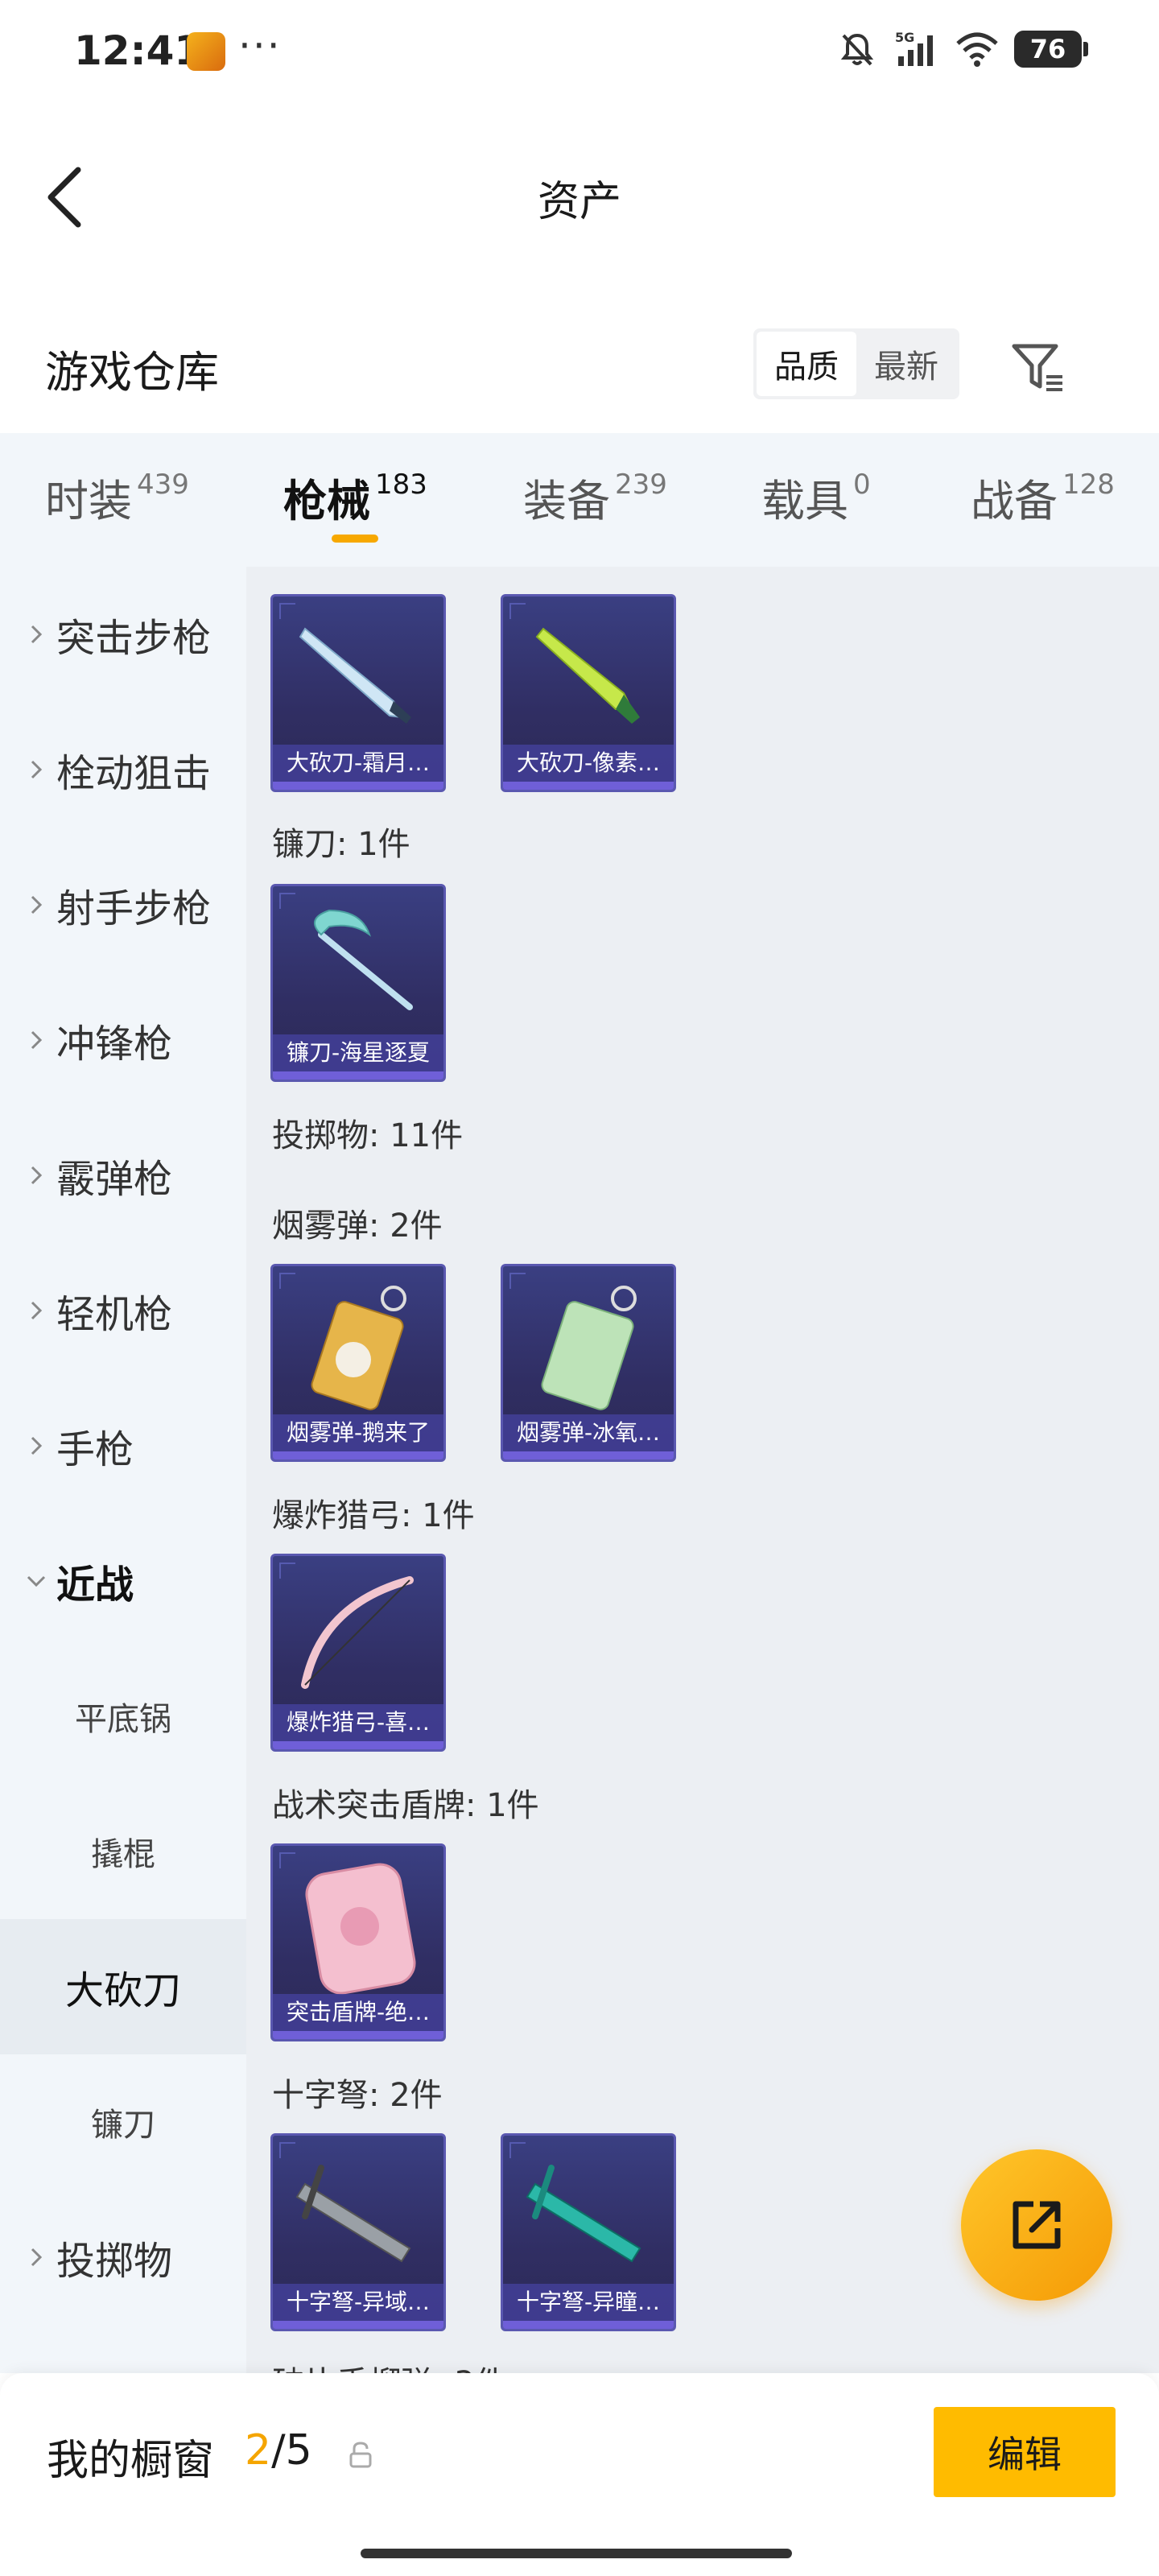  I want to click on showcase-count: 2/5, so click(278, 2450).